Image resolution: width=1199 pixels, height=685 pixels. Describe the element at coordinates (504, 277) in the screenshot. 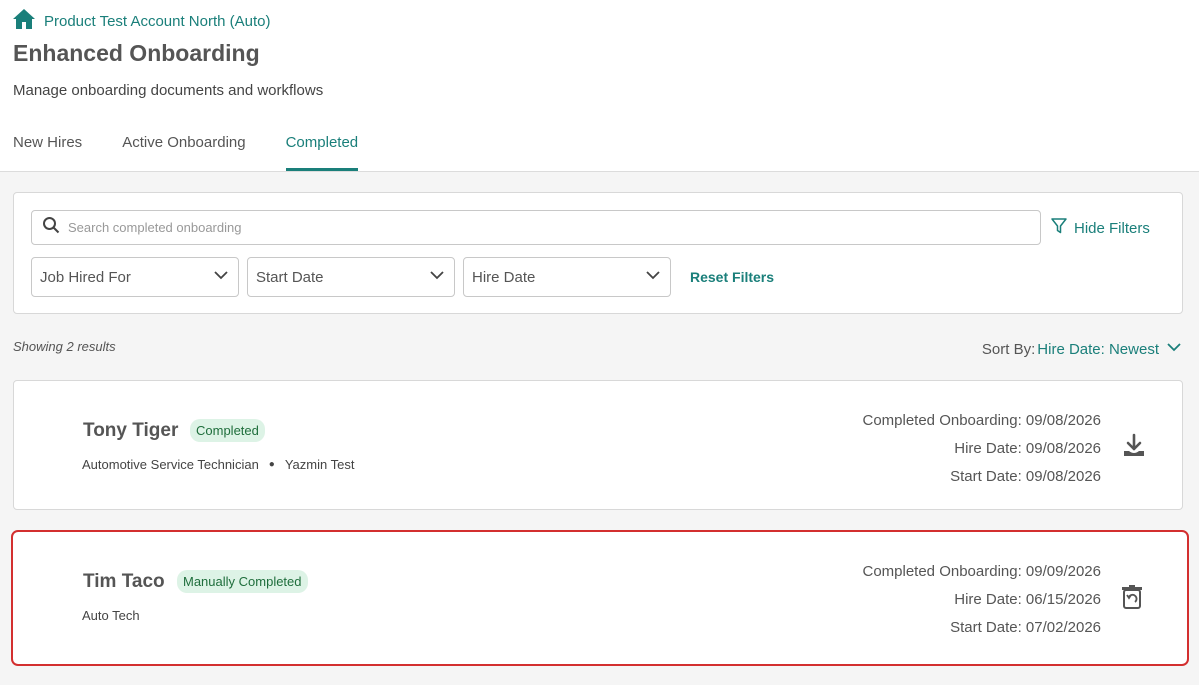

I see `dropdown-label: Hire Date` at that location.